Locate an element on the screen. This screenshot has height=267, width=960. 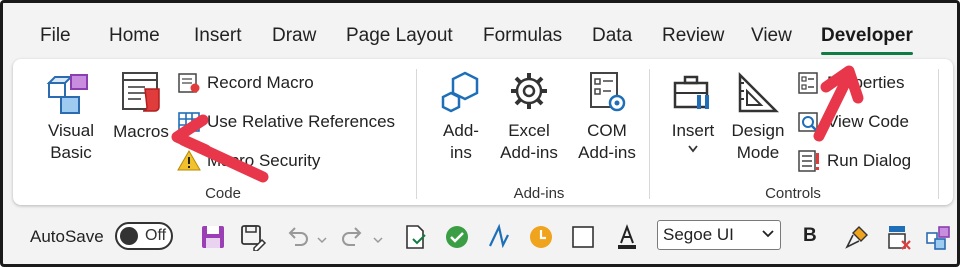
autosave-toggle: Off is located at coordinates (144, 236).